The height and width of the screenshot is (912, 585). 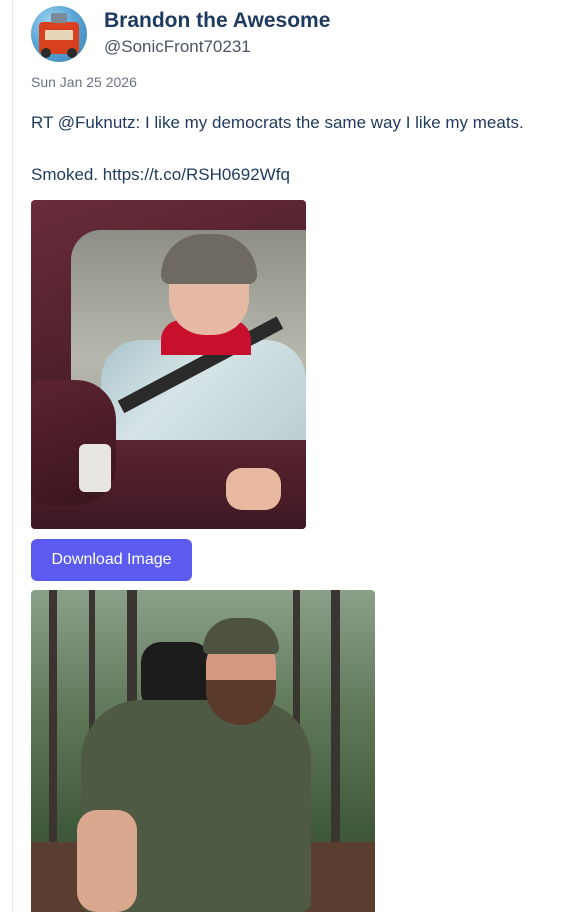 What do you see at coordinates (217, 33) in the screenshot?
I see `author-names: Brandon the Awesome @SonicFront70231` at bounding box center [217, 33].